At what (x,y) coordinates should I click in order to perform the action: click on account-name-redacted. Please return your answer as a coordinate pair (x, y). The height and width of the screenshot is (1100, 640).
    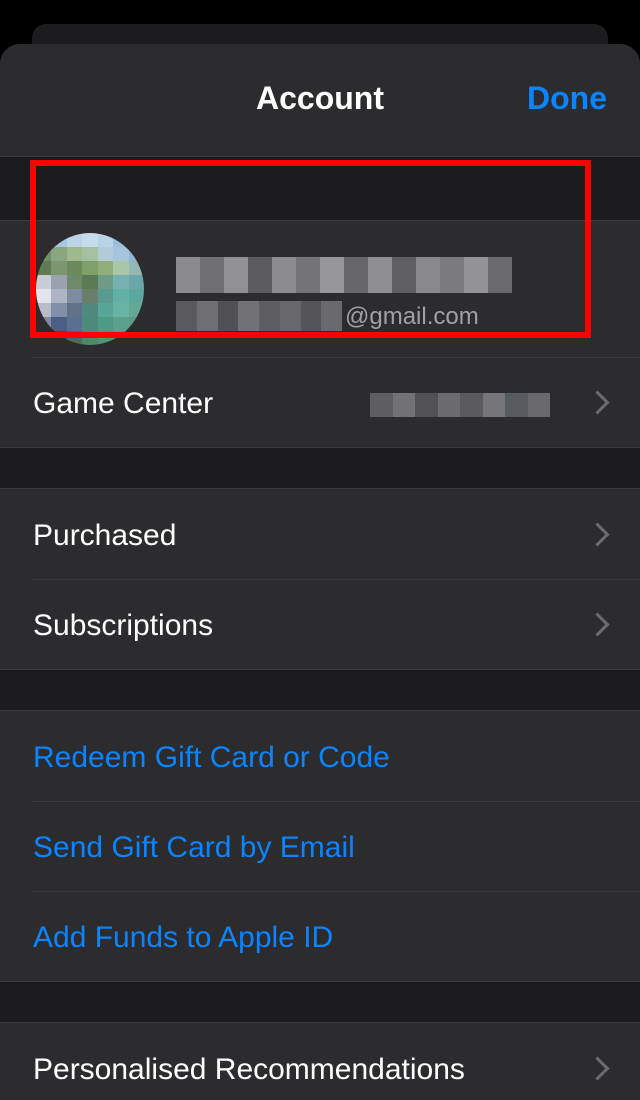
    Looking at the image, I should click on (344, 275).